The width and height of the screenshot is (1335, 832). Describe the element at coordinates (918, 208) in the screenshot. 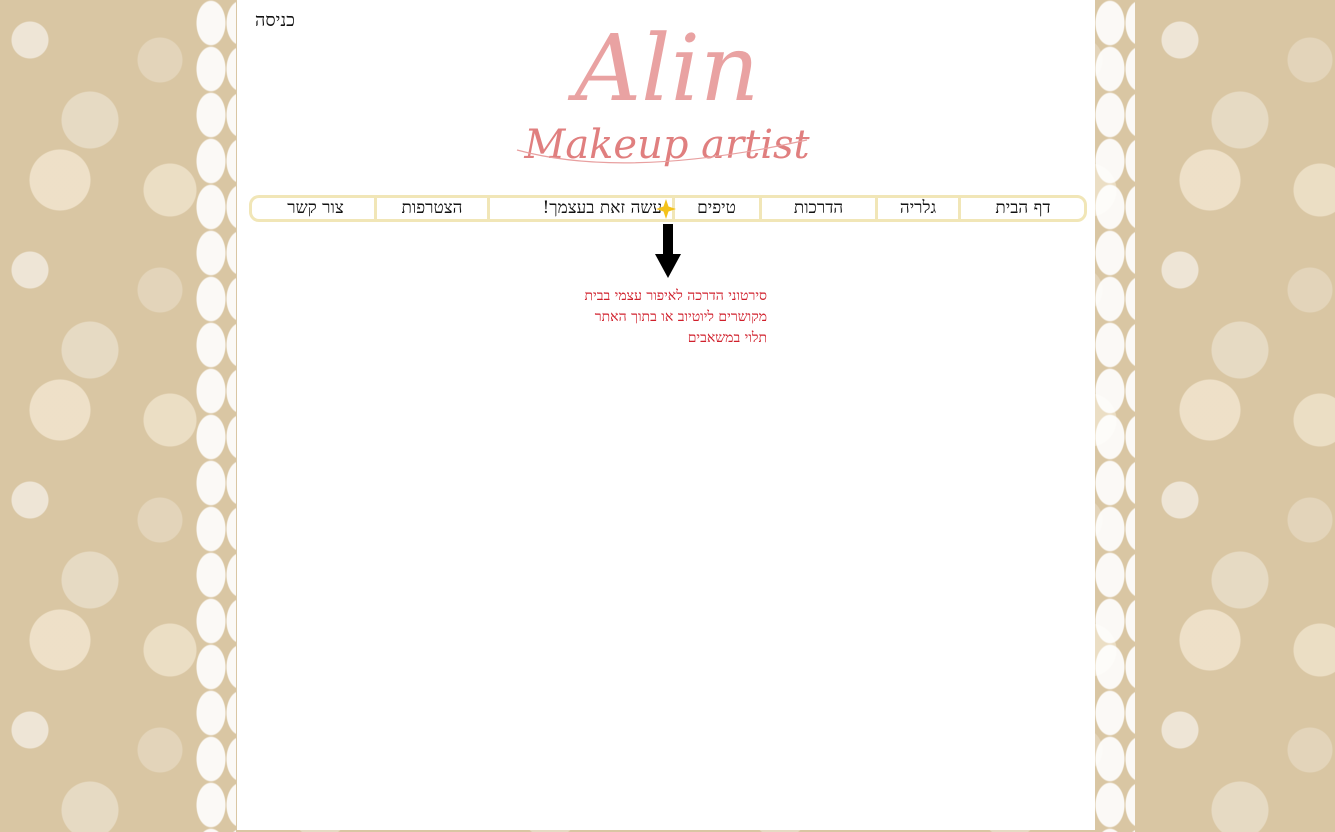

I see `nav-item-gallery: גלריה` at that location.